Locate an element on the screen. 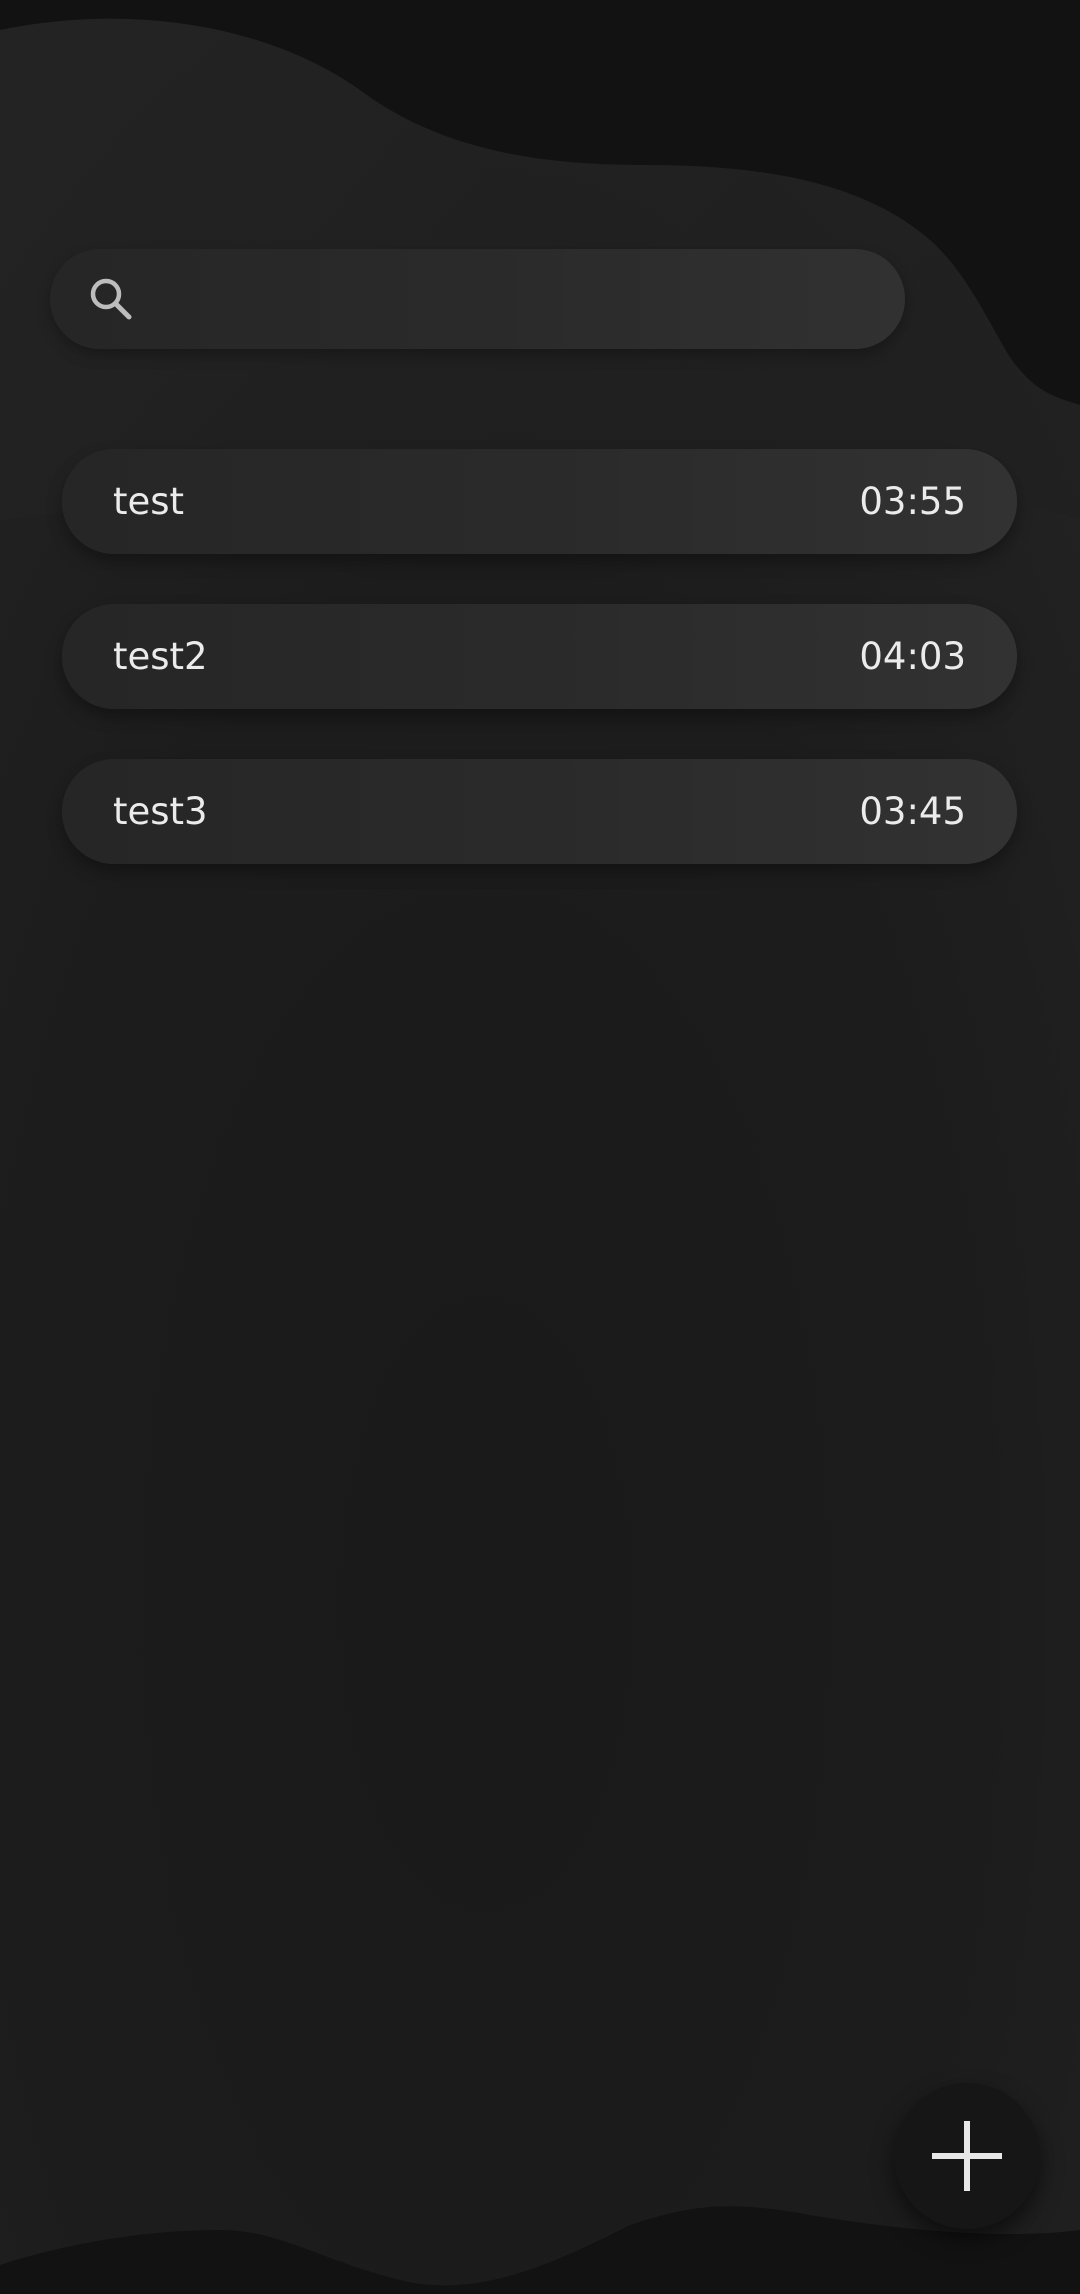 This screenshot has height=2294, width=1080. item-name: test is located at coordinates (149, 501).